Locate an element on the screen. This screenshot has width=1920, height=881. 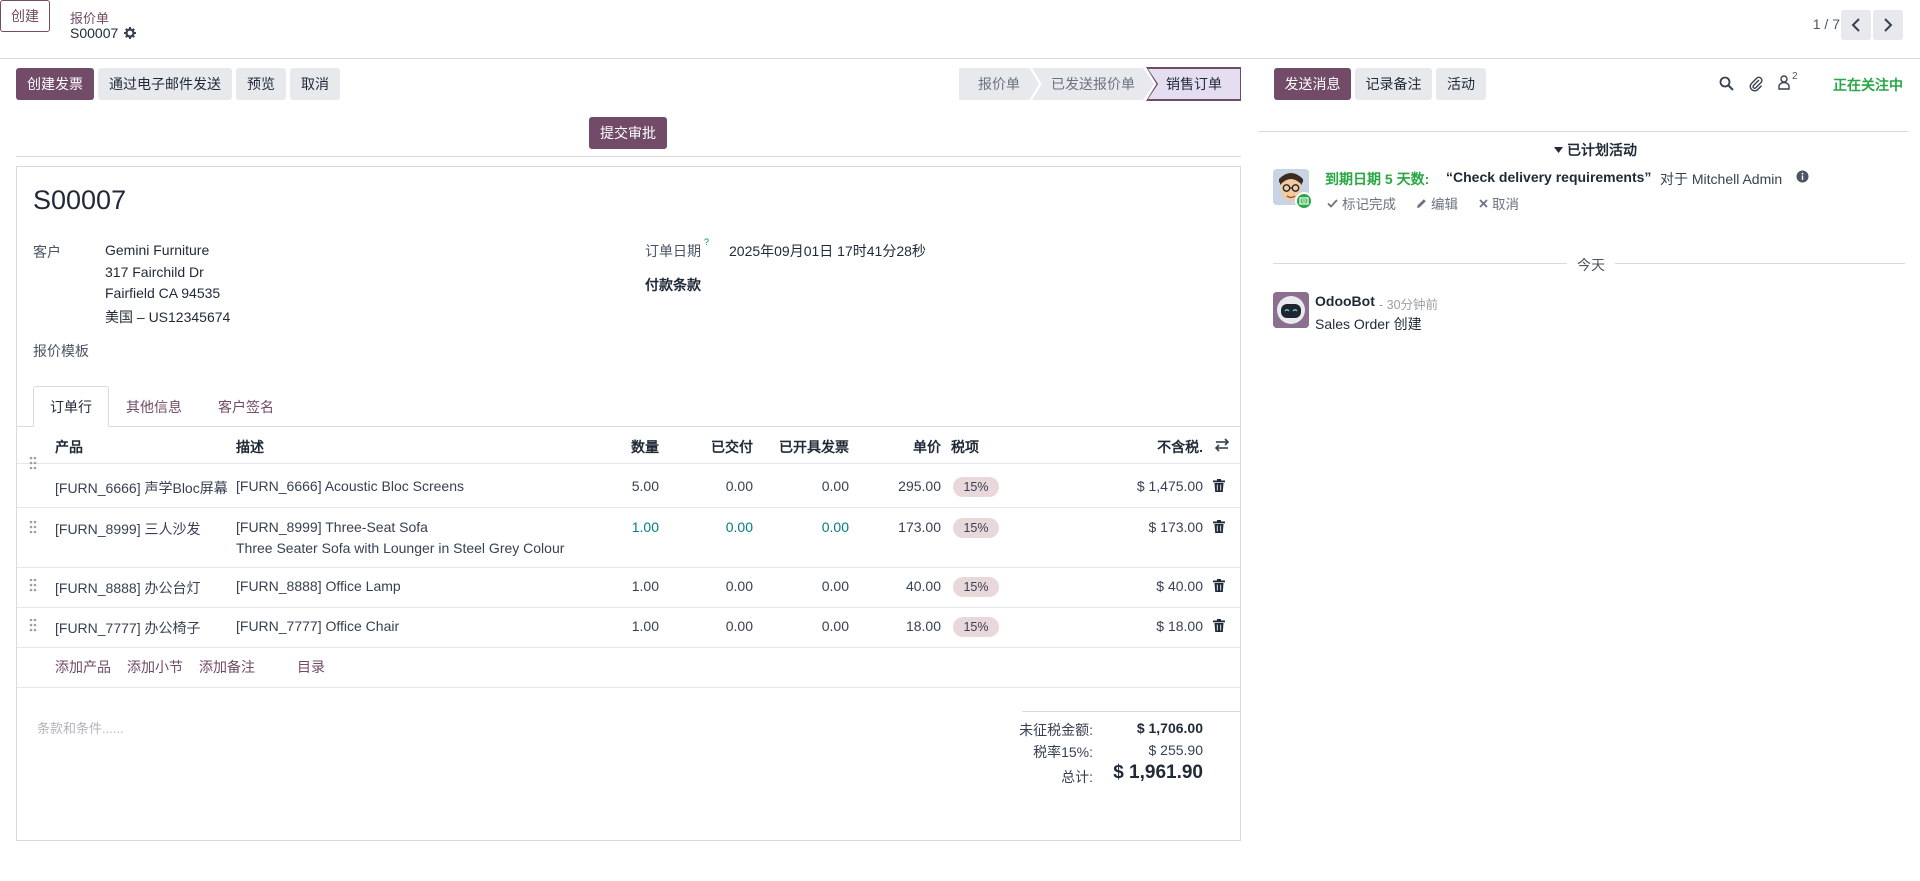
column-settings-icon is located at coordinates (1222, 445).